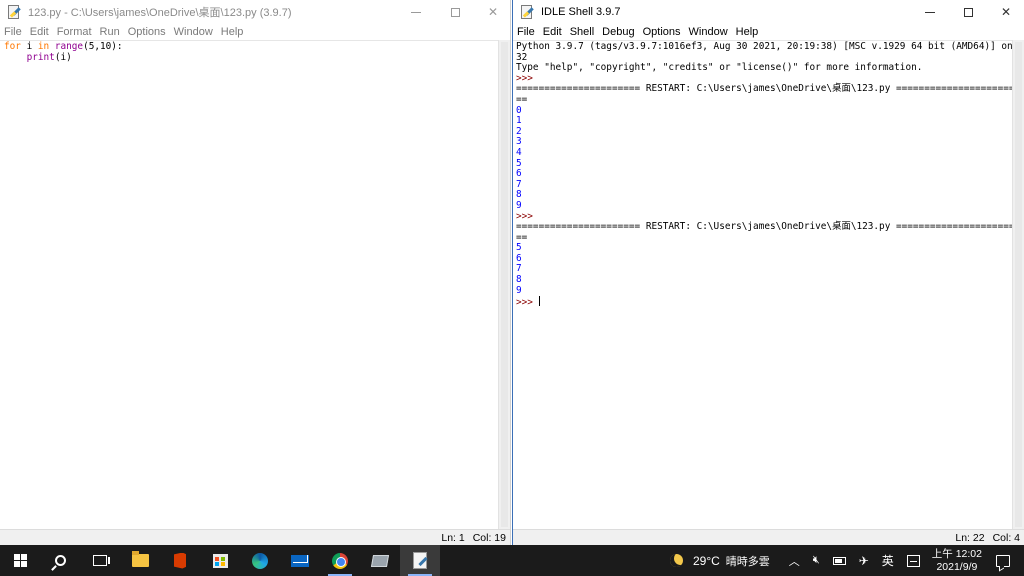  I want to click on shell-statusbar: Ln: 22 Col: 4, so click(768, 537).